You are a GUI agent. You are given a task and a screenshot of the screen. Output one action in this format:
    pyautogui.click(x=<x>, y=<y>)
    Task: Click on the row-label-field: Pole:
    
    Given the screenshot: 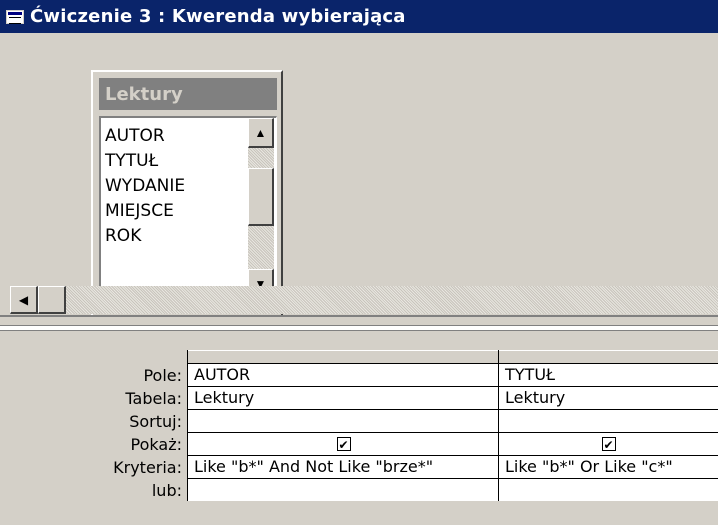 What is the action you would take?
    pyautogui.click(x=162, y=375)
    